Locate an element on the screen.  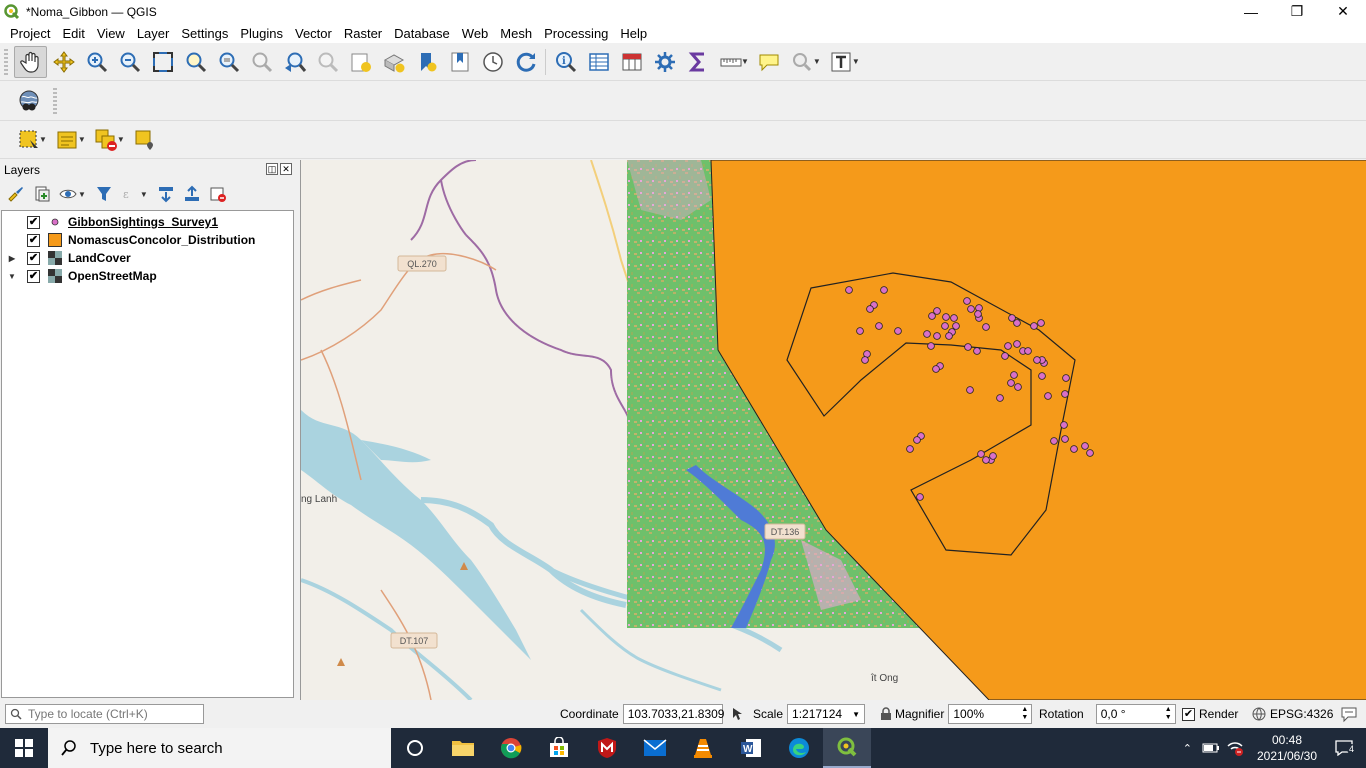
mcafee-app is located at coordinates (607, 748).